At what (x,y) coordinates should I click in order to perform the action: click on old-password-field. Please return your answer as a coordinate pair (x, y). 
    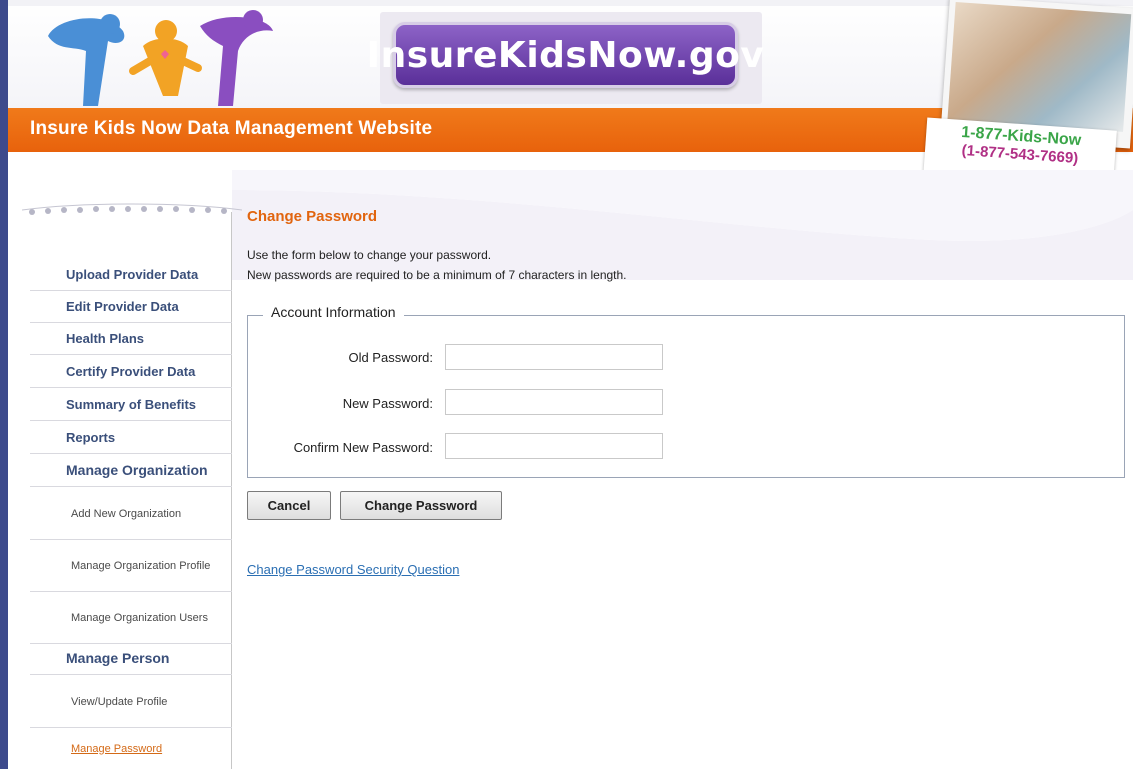
    Looking at the image, I should click on (554, 357).